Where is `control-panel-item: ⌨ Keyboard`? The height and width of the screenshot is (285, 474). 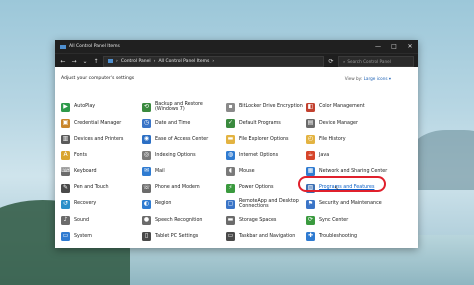 control-panel-item: ⌨ Keyboard is located at coordinates (101, 172).